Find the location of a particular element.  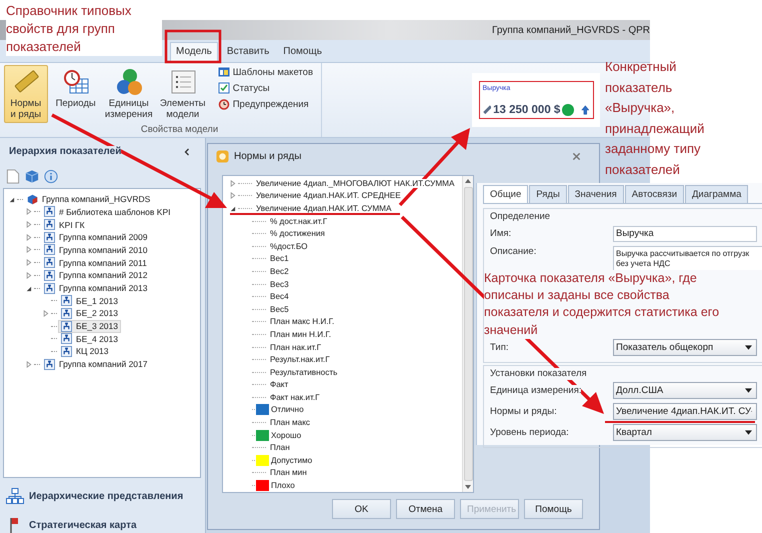

dropdown: Долл.США is located at coordinates (685, 390).